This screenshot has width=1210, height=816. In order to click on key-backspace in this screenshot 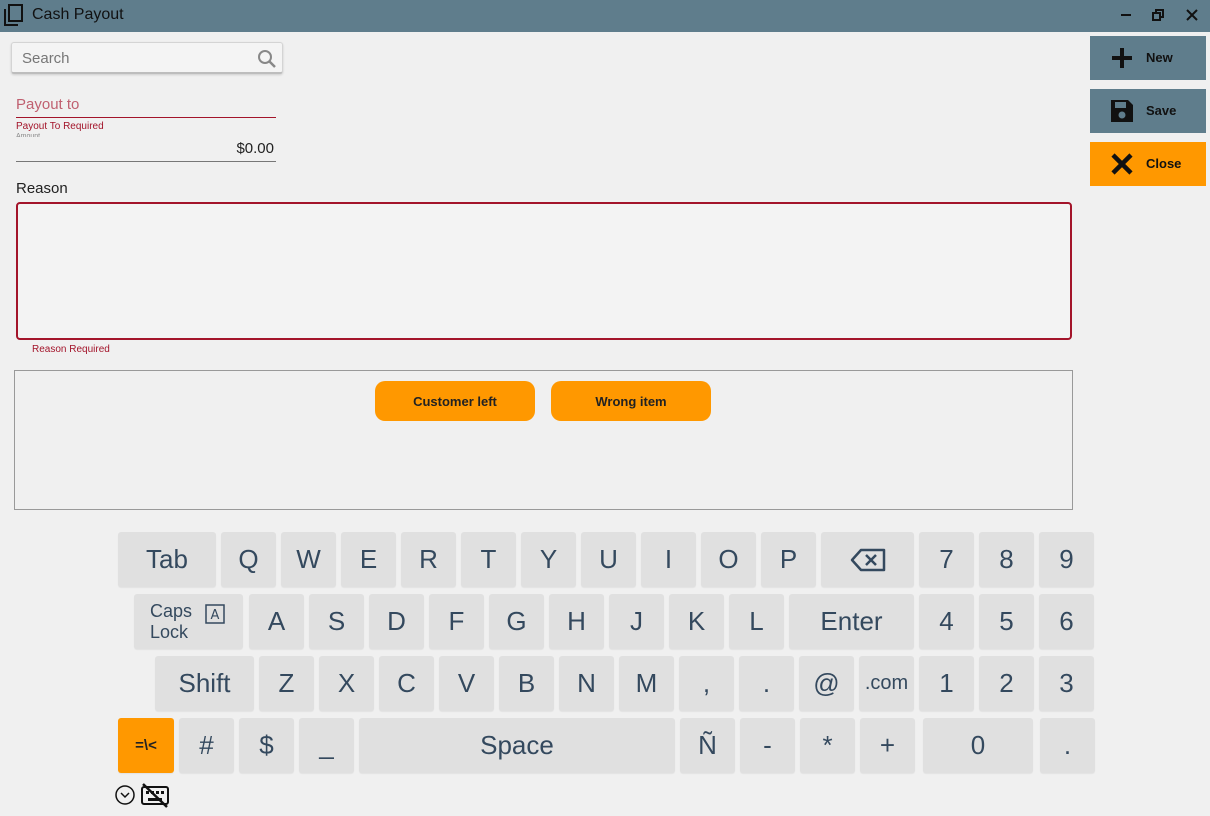, I will do `click(867, 559)`.